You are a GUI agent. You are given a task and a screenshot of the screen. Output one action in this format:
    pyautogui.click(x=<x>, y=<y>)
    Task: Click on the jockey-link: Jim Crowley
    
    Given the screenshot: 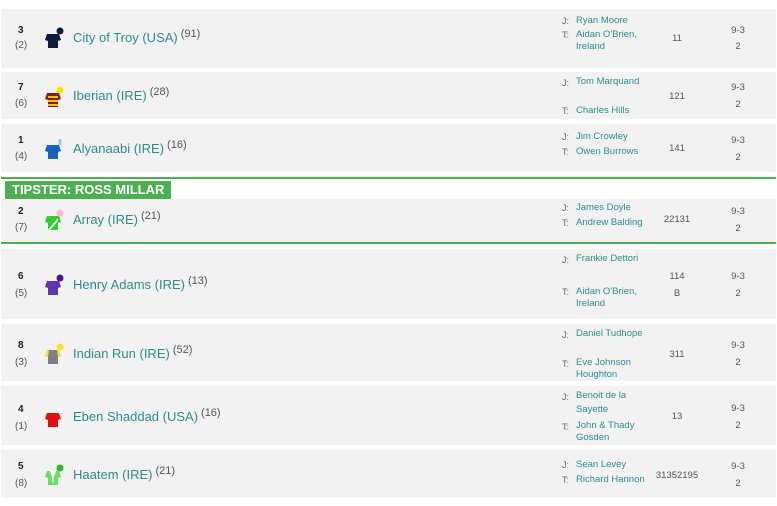 What is the action you would take?
    pyautogui.click(x=611, y=137)
    